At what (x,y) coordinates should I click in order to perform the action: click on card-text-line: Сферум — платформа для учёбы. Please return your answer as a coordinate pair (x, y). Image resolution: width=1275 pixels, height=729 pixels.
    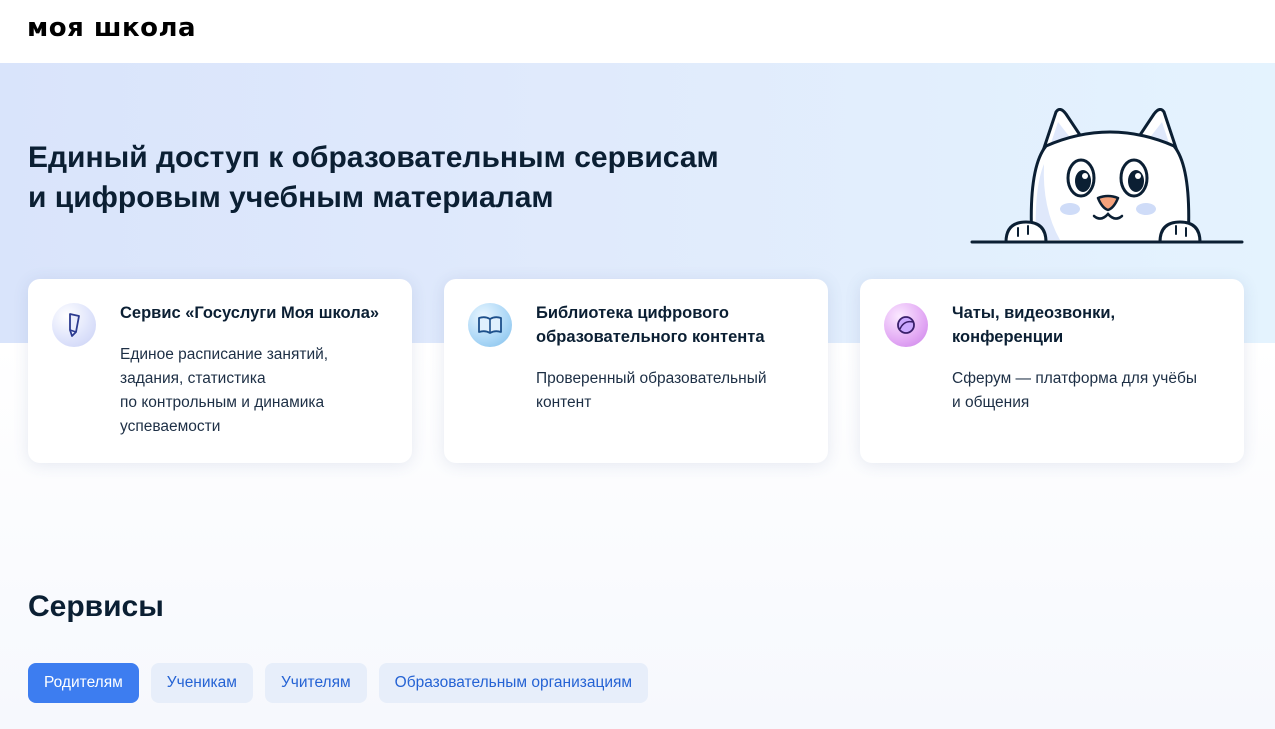
    Looking at the image, I should click on (1075, 378).